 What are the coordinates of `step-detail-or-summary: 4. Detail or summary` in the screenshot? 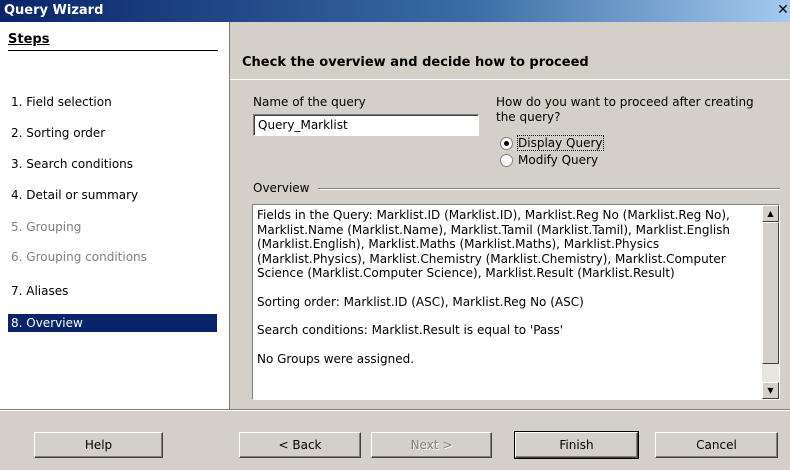 It's located at (112, 195).